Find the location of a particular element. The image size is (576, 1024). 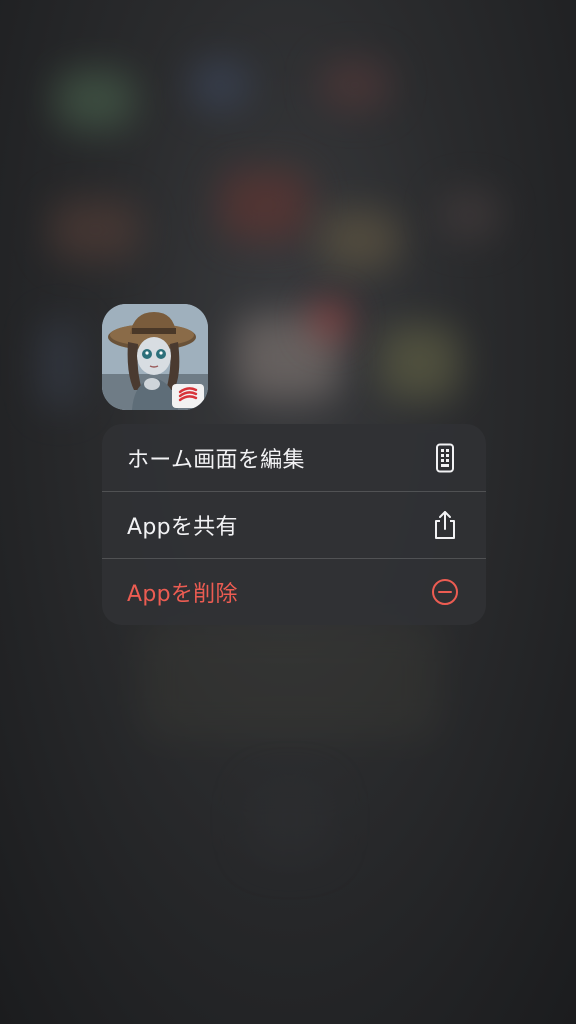

character-artwork is located at coordinates (155, 357).